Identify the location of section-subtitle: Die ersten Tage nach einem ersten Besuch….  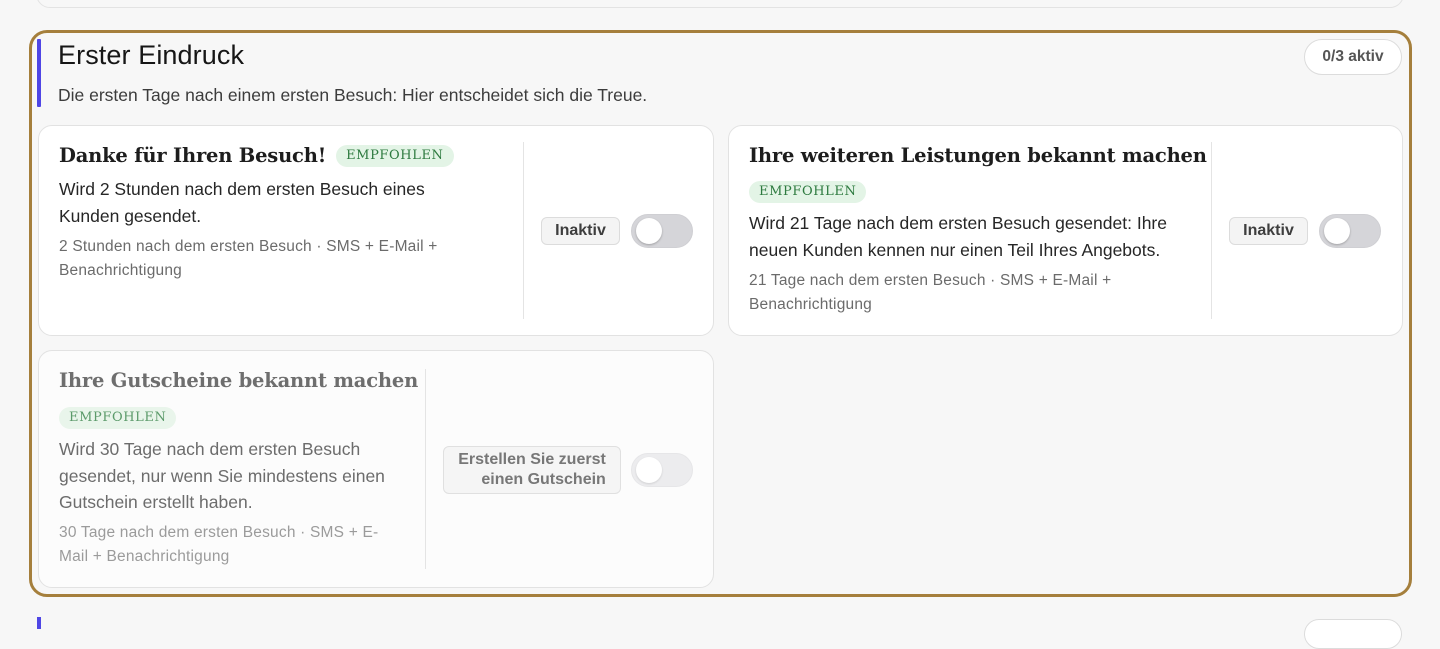
(353, 95).